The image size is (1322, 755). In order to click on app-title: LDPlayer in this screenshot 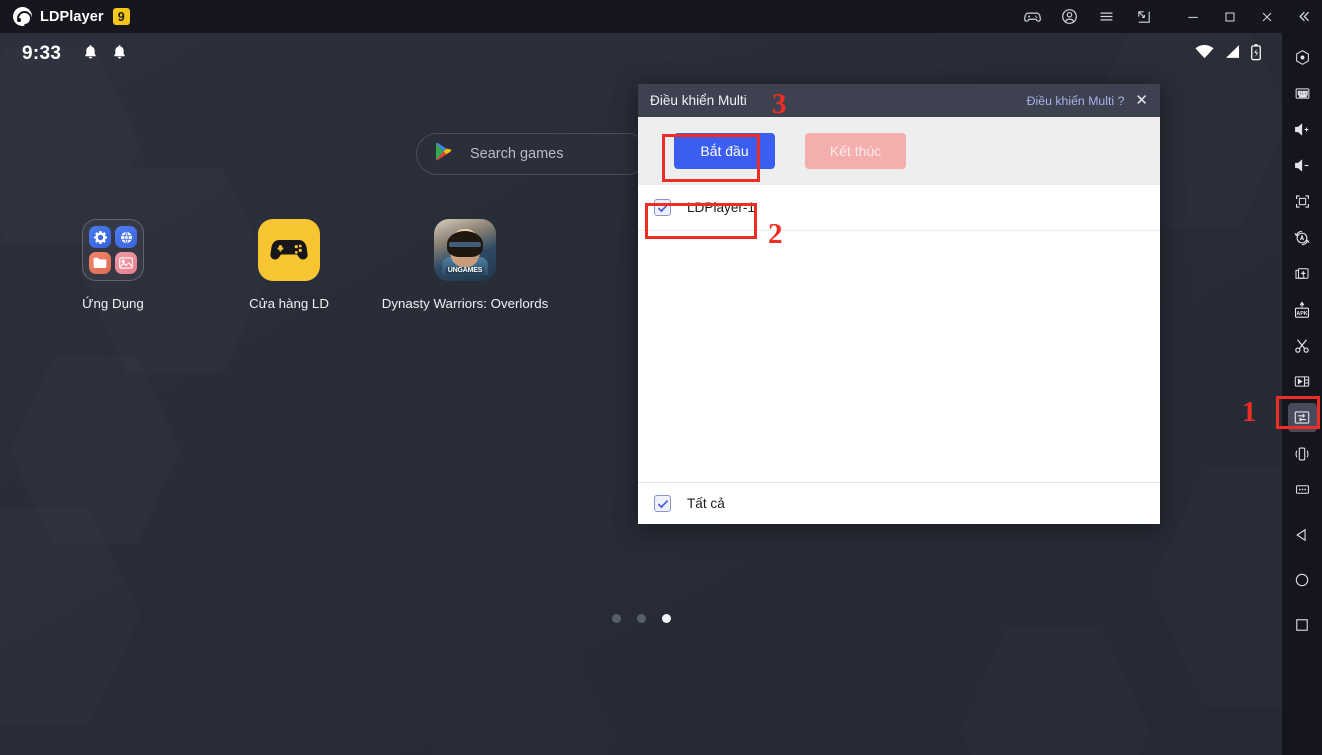, I will do `click(72, 16)`.